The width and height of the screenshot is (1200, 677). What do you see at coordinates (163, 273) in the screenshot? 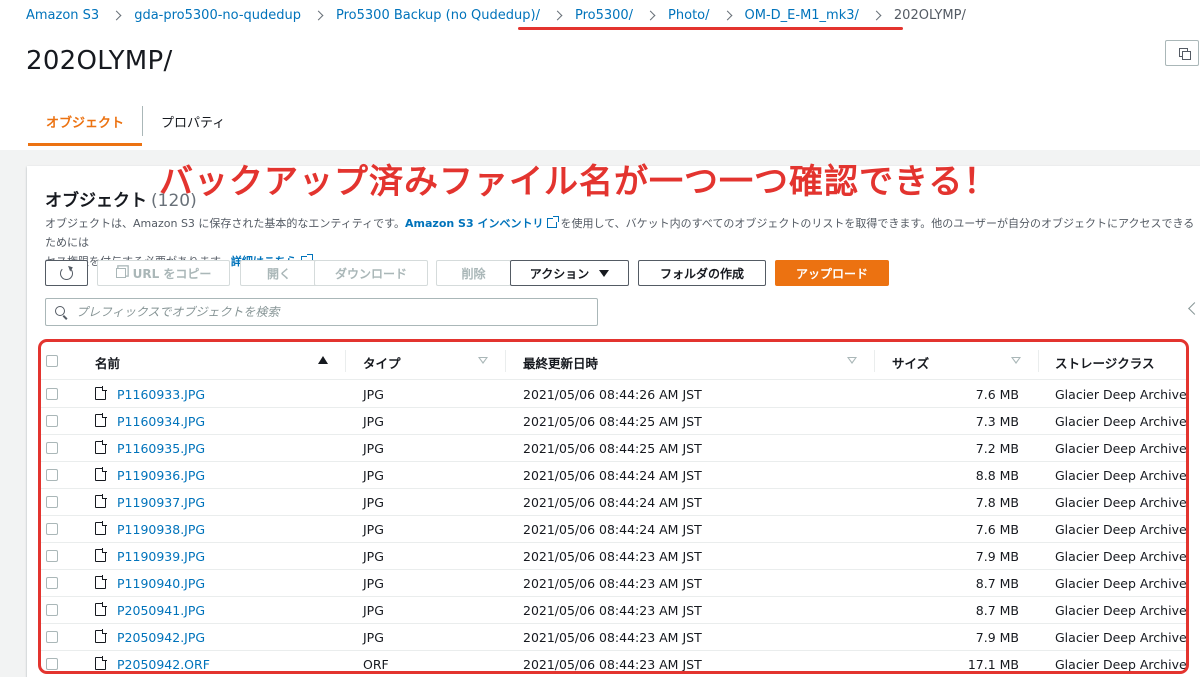
I see `copy-url-button: URL をコピー` at bounding box center [163, 273].